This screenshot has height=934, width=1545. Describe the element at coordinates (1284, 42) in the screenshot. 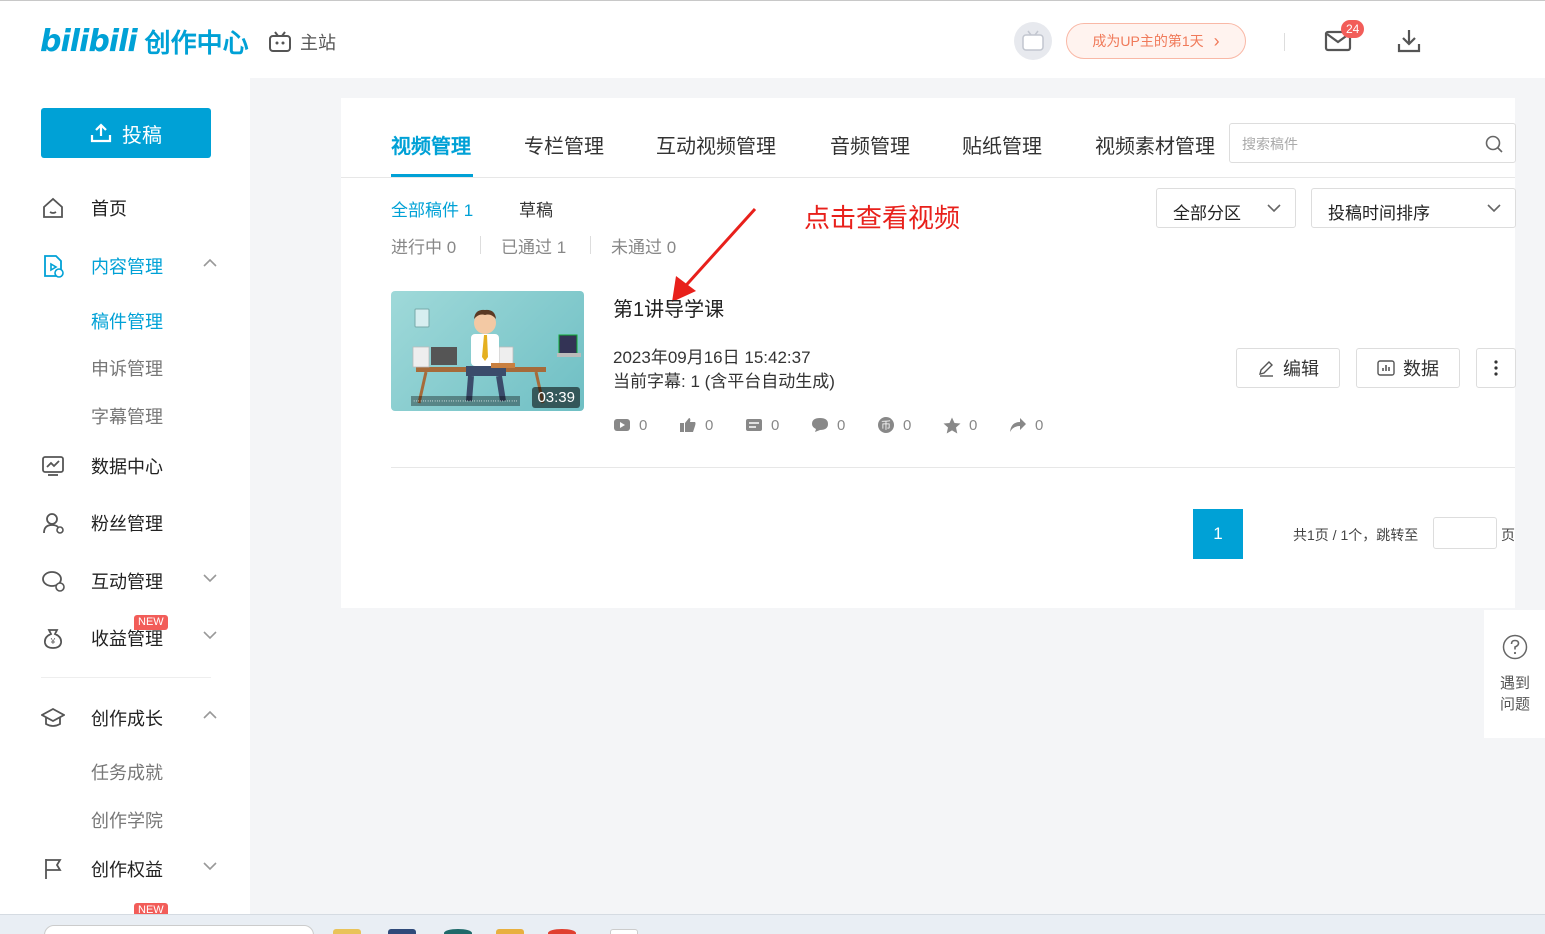

I see `header-divider` at that location.